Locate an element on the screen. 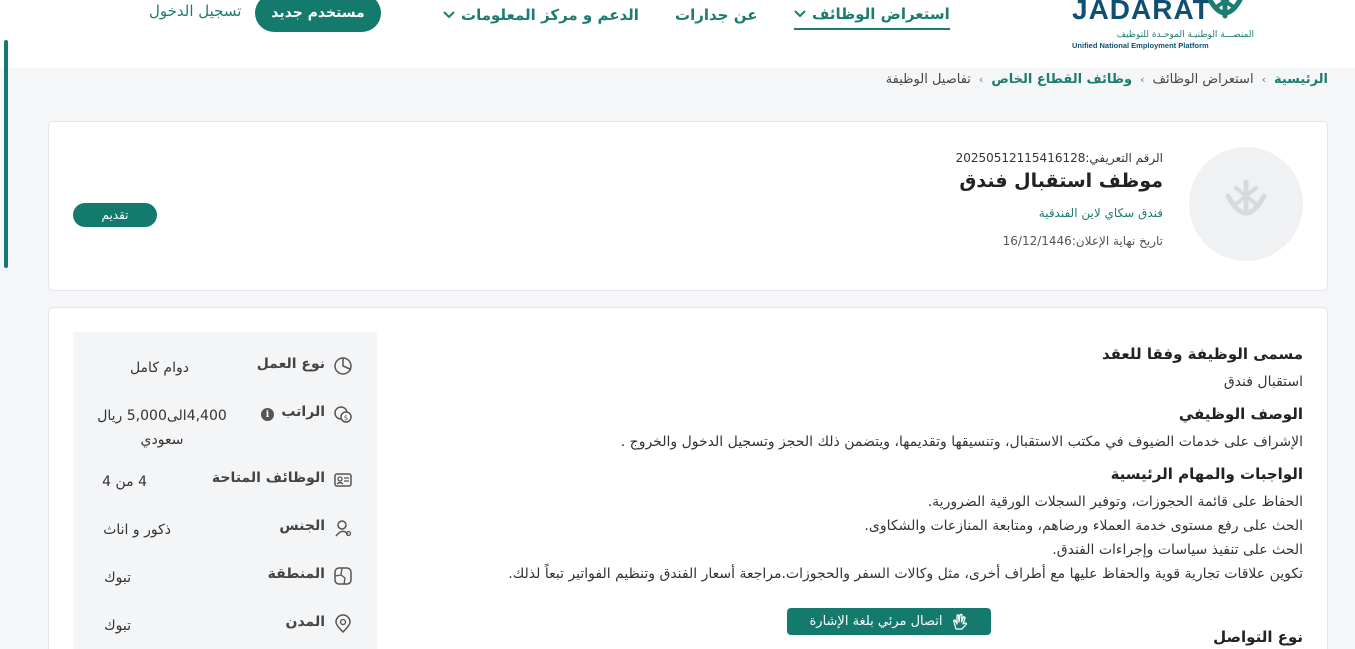 The image size is (1355, 649). job-title: موظف استقبال فندق is located at coordinates (1061, 181).